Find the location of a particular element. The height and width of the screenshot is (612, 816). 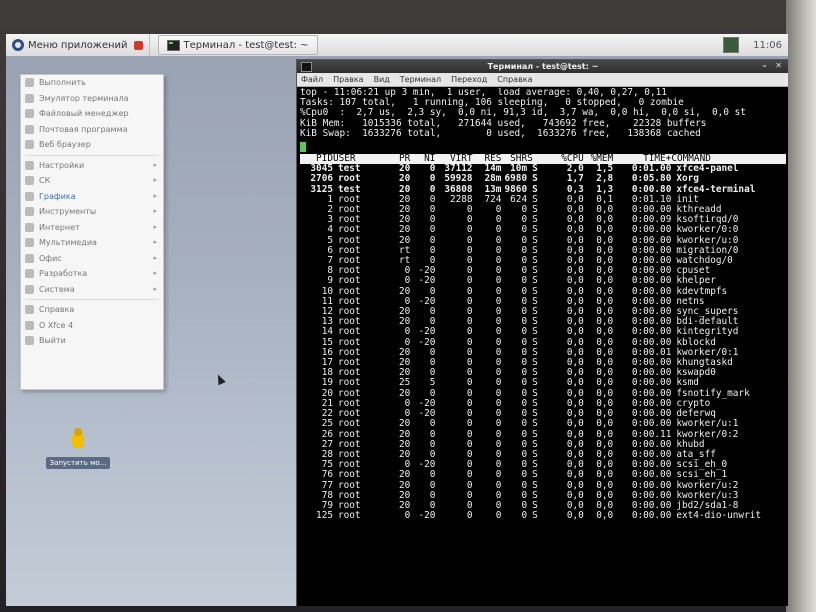

app-menu-item-label: Система is located at coordinates (57, 289).